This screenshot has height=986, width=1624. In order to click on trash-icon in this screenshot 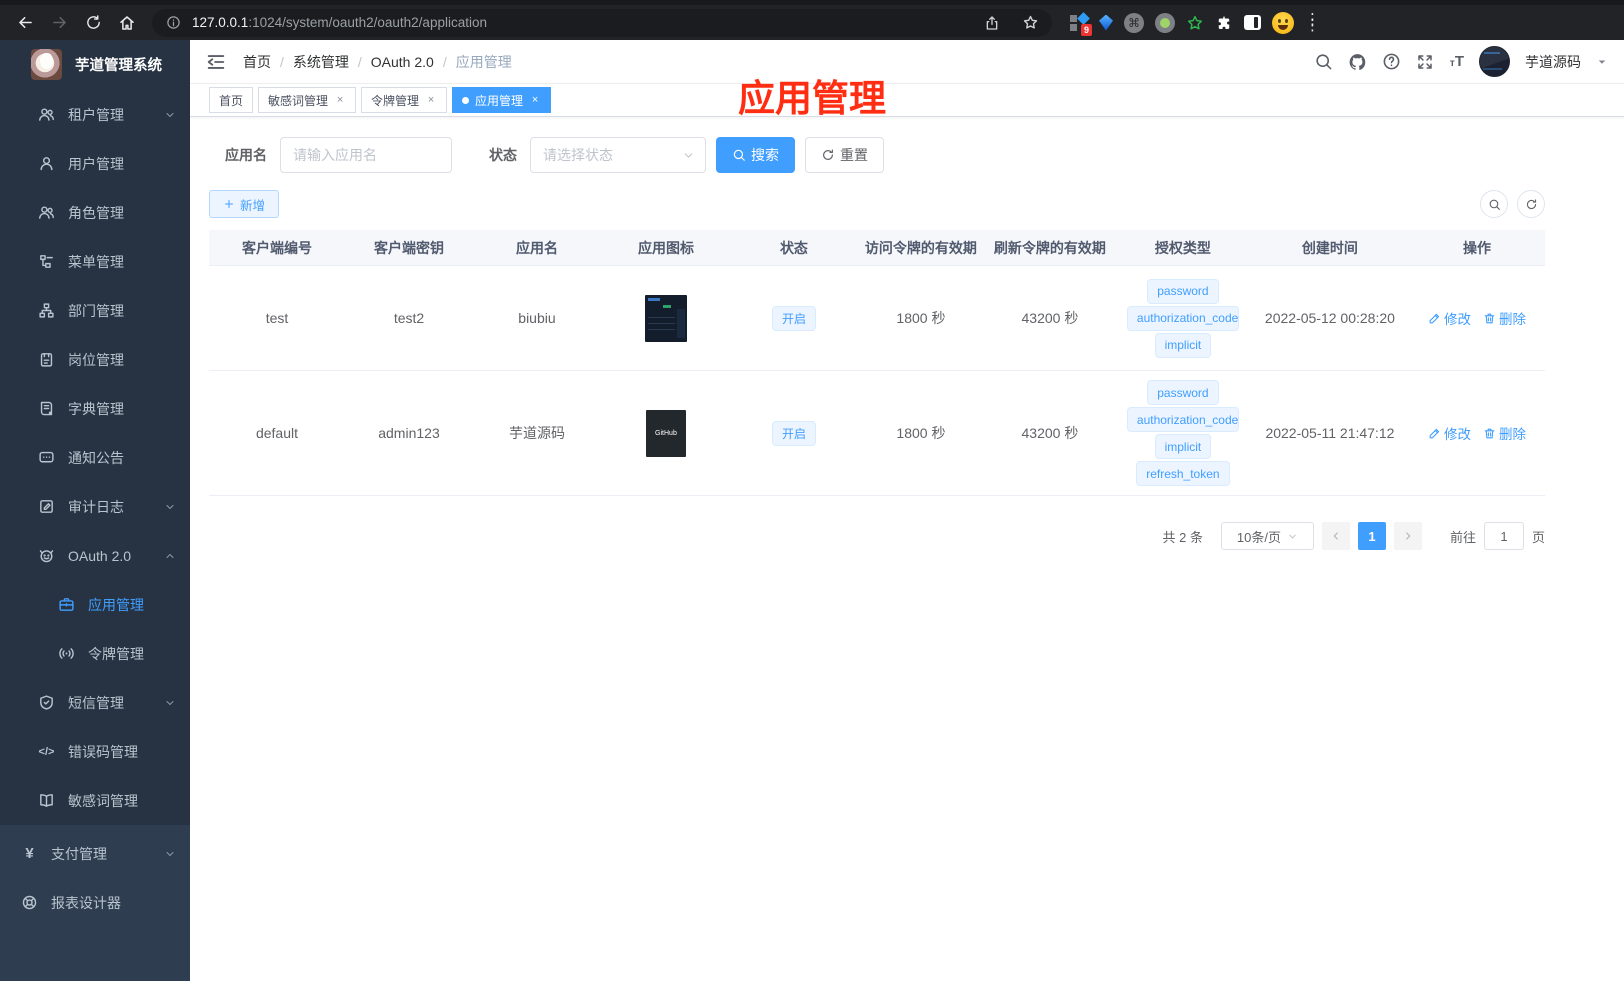, I will do `click(1489, 433)`.